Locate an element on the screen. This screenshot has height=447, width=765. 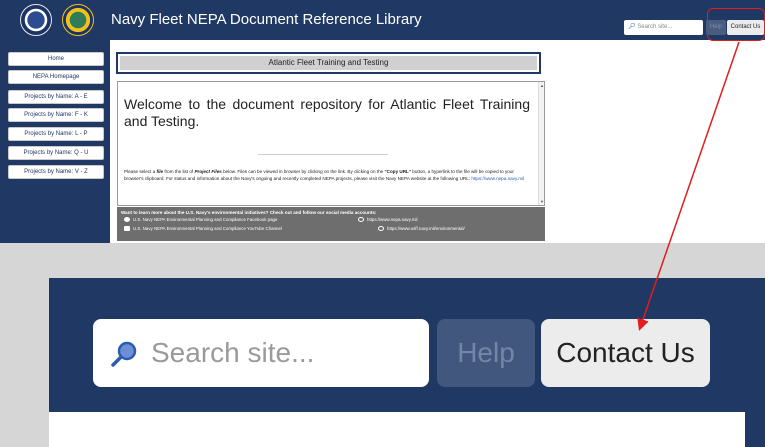
callout-arrow is located at coordinates (688, 186).